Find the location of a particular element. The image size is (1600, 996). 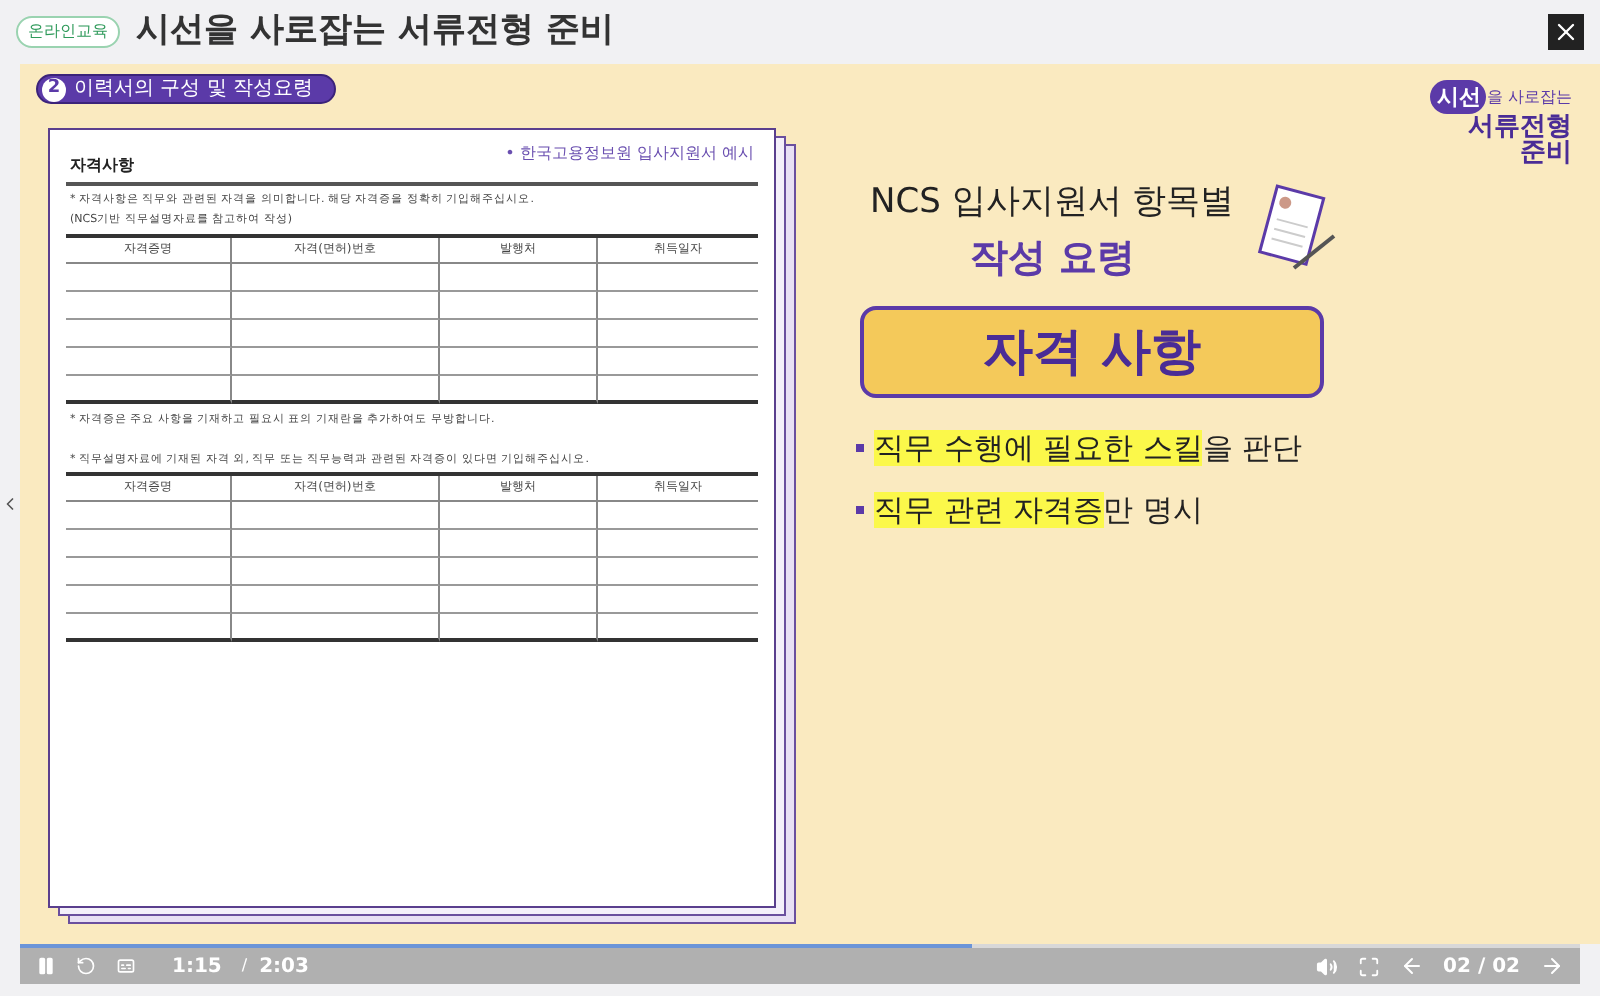

page-counter: 02 / 02 is located at coordinates (1481, 967).